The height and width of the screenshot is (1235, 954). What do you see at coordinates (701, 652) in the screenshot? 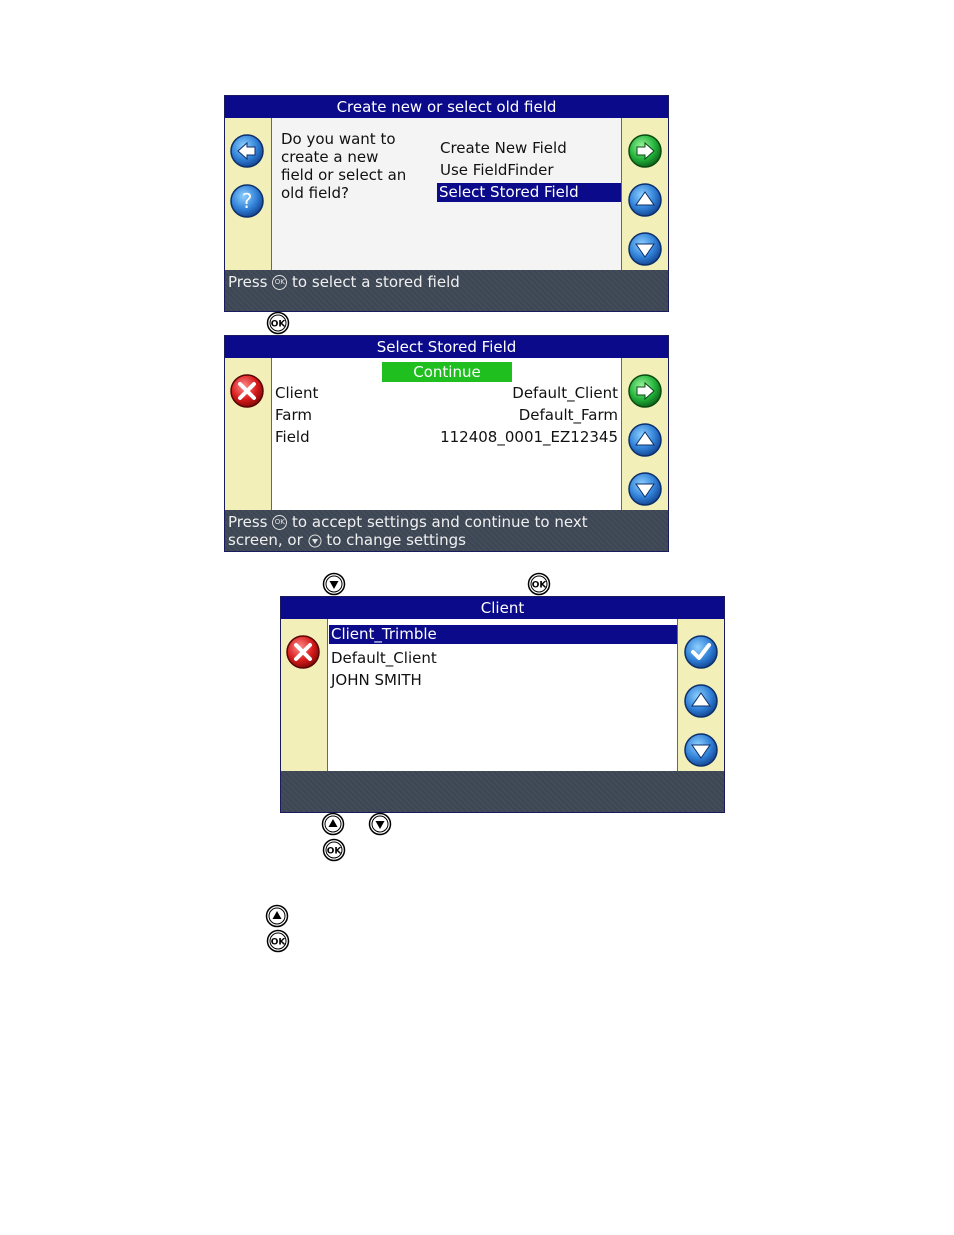
I see `checkmark-icon` at bounding box center [701, 652].